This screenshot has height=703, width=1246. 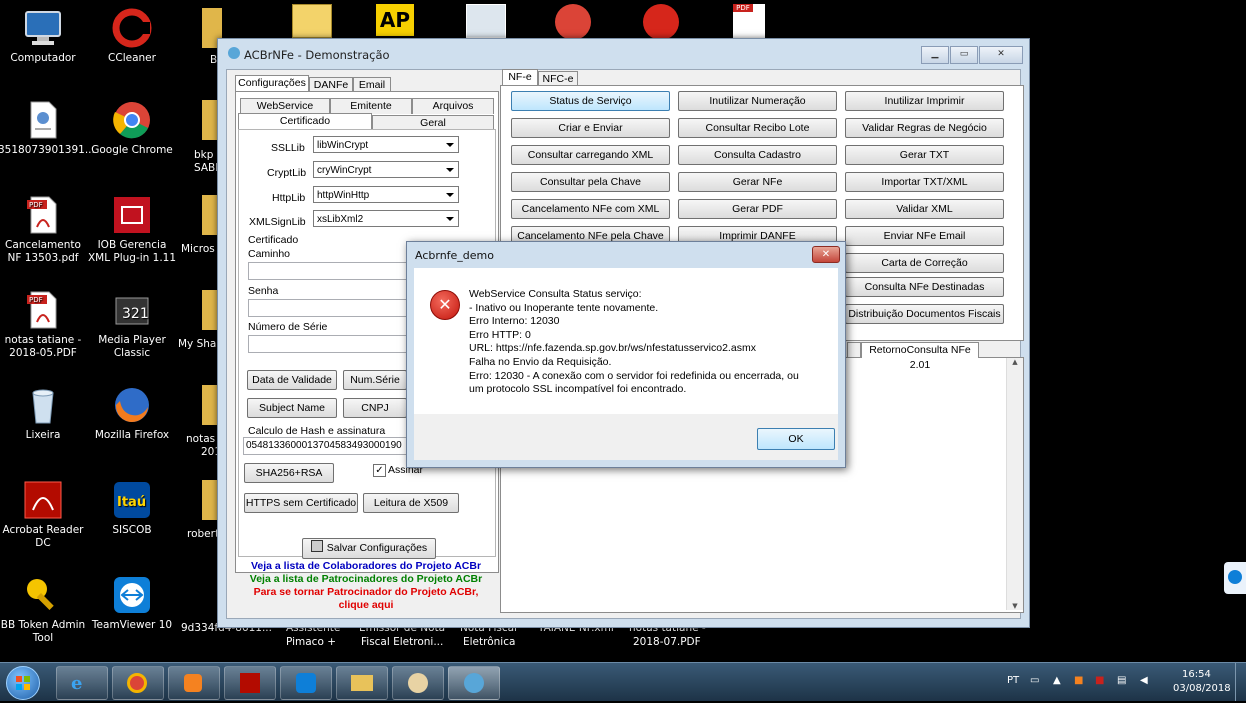 What do you see at coordinates (386, 194) in the screenshot?
I see `httplib-select: httpWinHttp` at bounding box center [386, 194].